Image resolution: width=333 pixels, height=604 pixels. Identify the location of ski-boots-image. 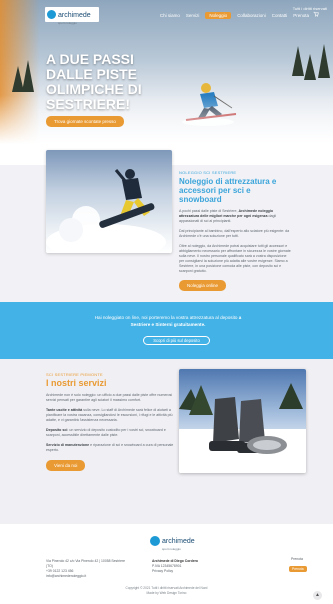
(242, 421).